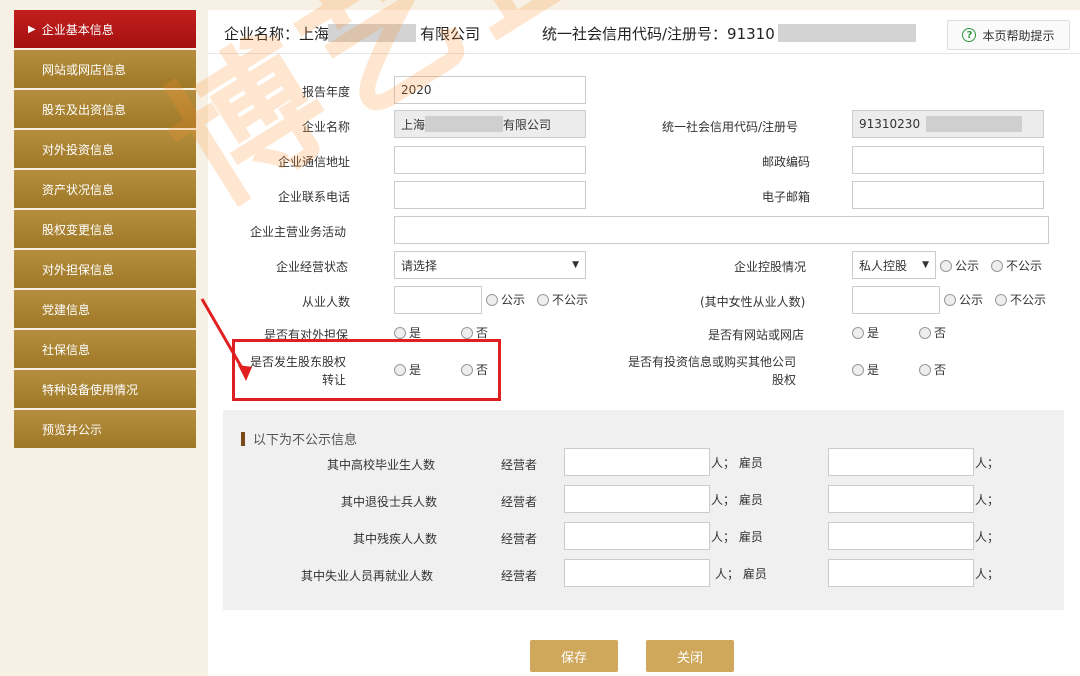 The width and height of the screenshot is (1080, 676). What do you see at coordinates (105, 109) in the screenshot?
I see `sidebar-item-shareholders: 股东及出资信息` at bounding box center [105, 109].